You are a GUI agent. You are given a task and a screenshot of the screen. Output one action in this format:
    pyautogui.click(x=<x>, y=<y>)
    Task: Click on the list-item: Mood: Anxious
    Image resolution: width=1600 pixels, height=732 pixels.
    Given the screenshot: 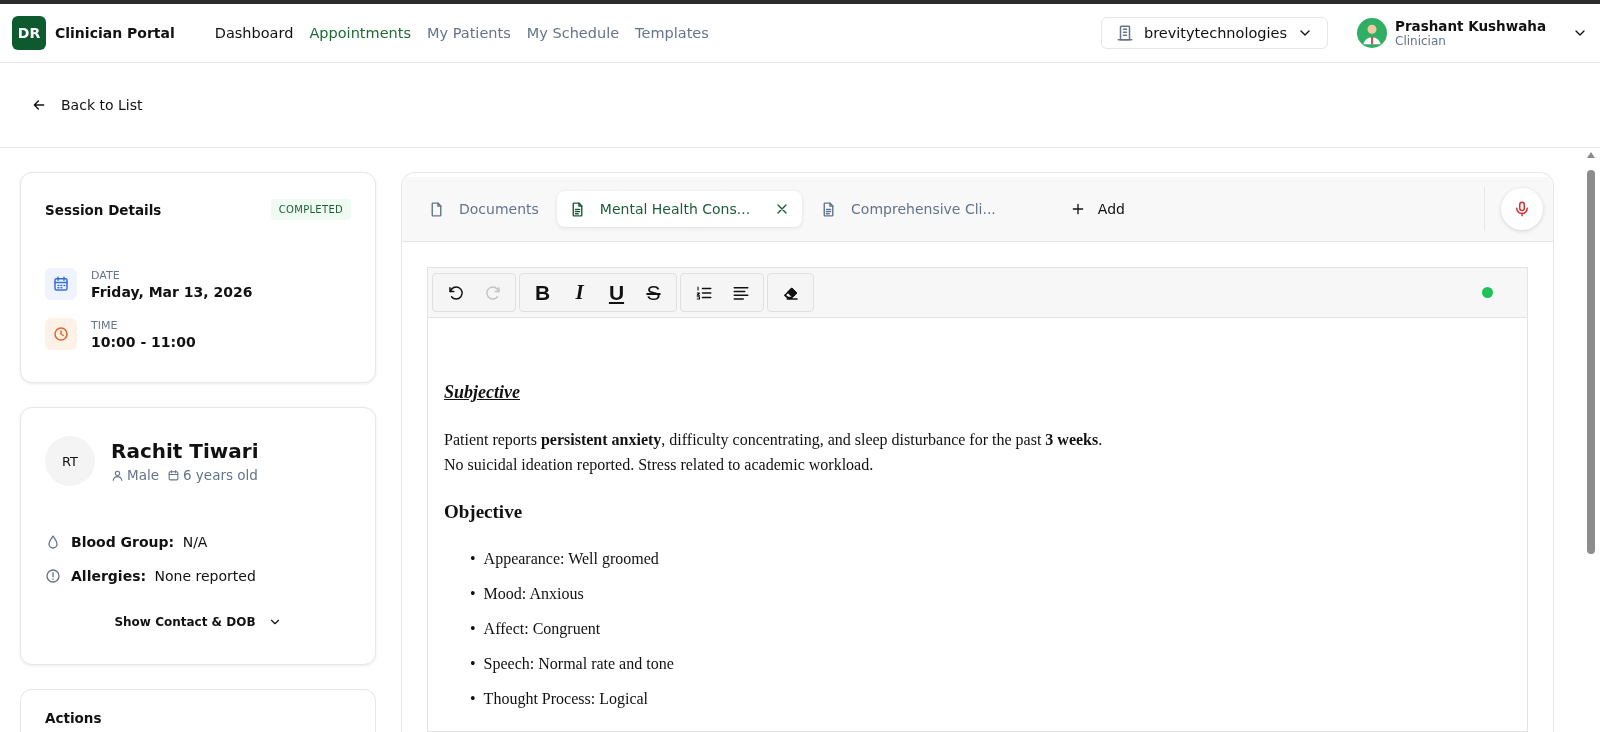 What is the action you would take?
    pyautogui.click(x=533, y=593)
    